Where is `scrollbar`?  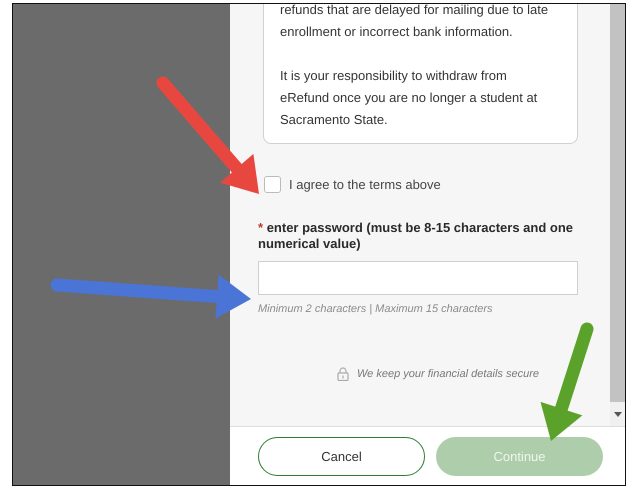
scrollbar is located at coordinates (617, 215).